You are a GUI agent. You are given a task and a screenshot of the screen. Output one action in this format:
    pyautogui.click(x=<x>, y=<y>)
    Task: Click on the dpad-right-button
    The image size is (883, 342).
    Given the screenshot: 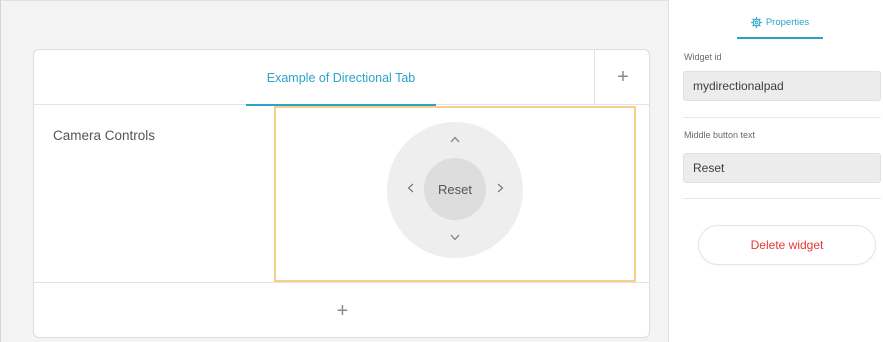 What is the action you would take?
    pyautogui.click(x=500, y=188)
    